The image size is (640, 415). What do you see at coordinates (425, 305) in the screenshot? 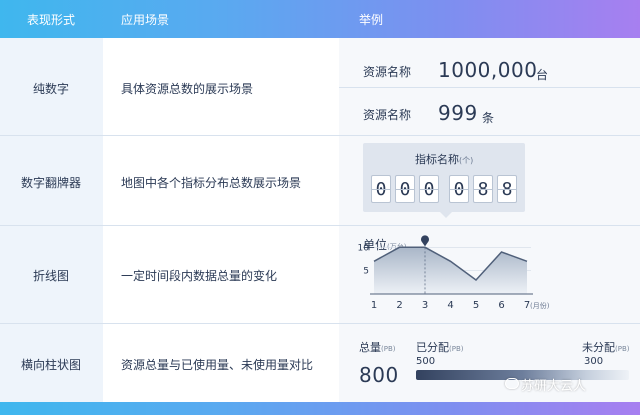
I see `x-tick-label: 3` at bounding box center [425, 305].